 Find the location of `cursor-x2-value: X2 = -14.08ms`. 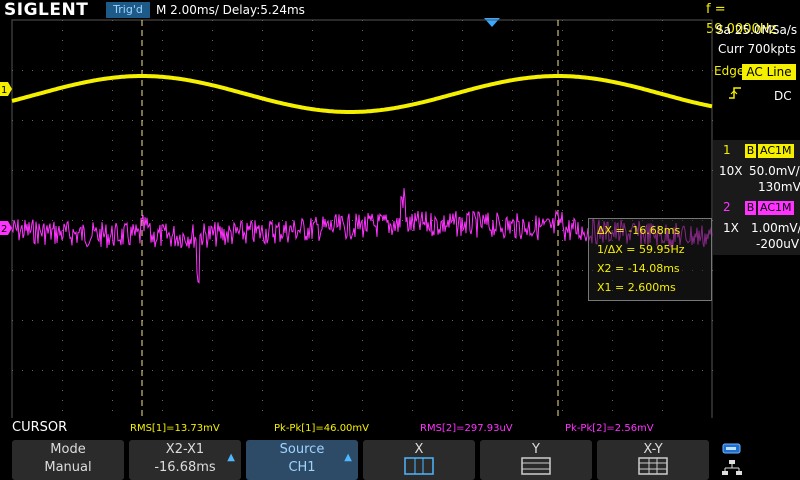

cursor-x2-value: X2 = -14.08ms is located at coordinates (638, 268).